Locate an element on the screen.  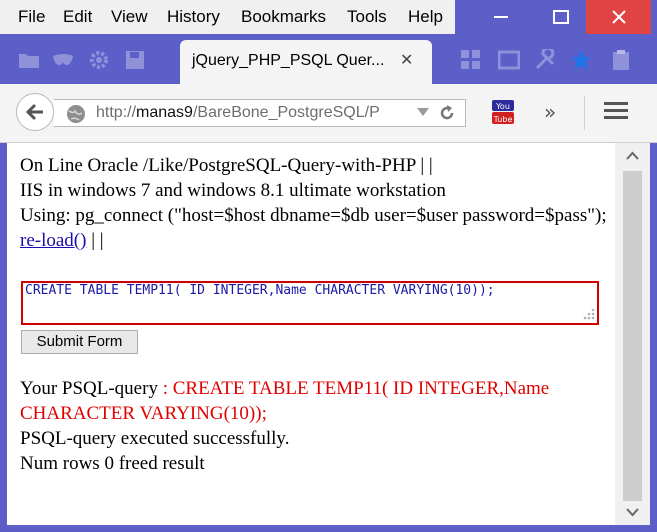
clipboard-icon is located at coordinates (621, 60).